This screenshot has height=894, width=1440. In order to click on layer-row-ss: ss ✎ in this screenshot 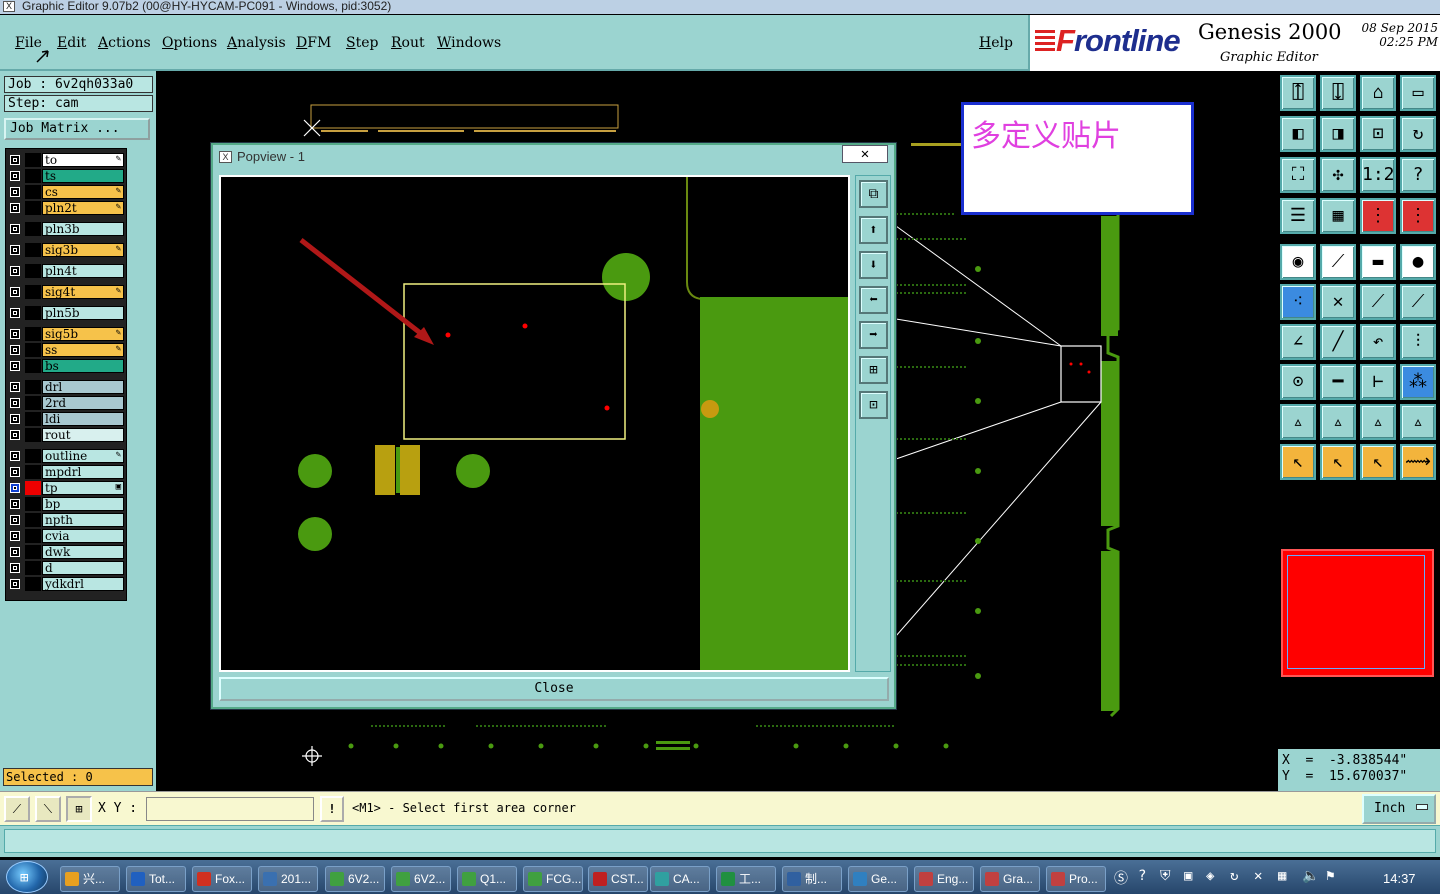, I will do `click(66, 350)`.